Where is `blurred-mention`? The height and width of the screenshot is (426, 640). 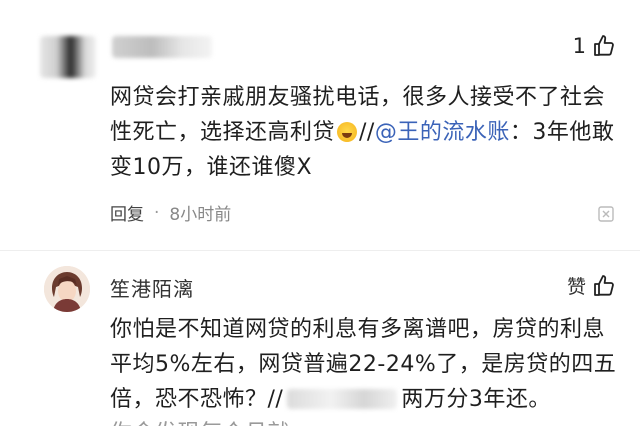
blurred-mention is located at coordinates (342, 399).